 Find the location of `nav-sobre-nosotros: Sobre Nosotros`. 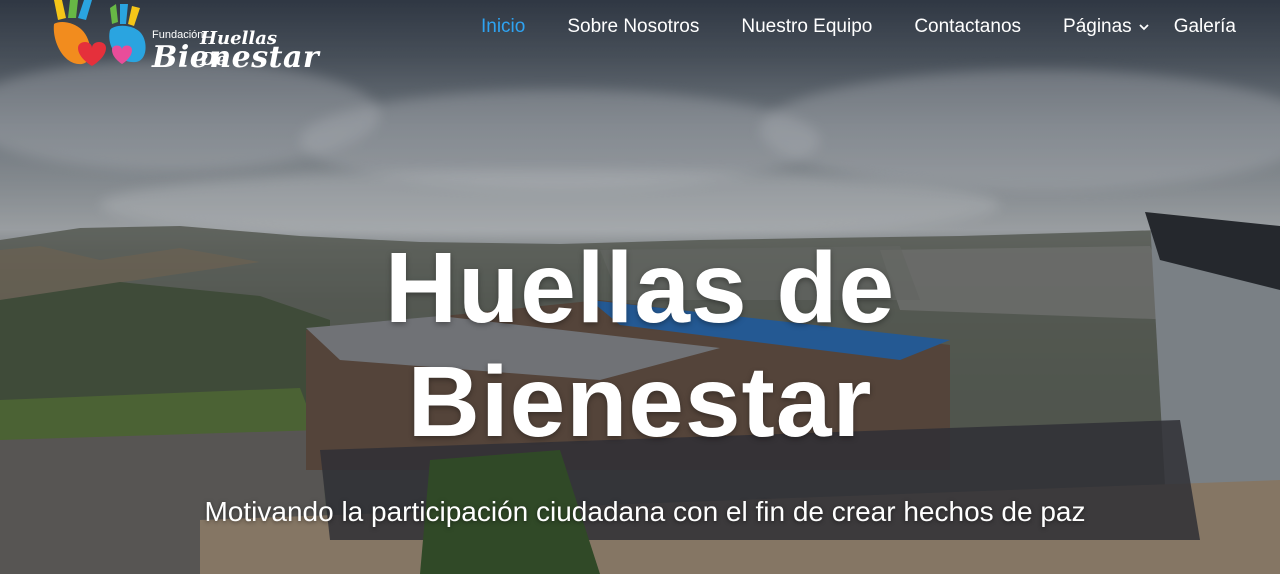

nav-sobre-nosotros: Sobre Nosotros is located at coordinates (633, 27).